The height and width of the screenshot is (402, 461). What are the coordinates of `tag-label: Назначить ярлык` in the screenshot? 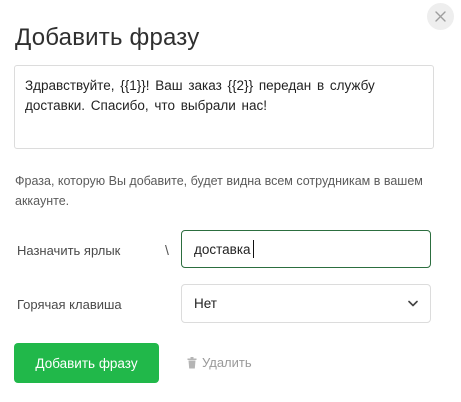 It's located at (69, 250).